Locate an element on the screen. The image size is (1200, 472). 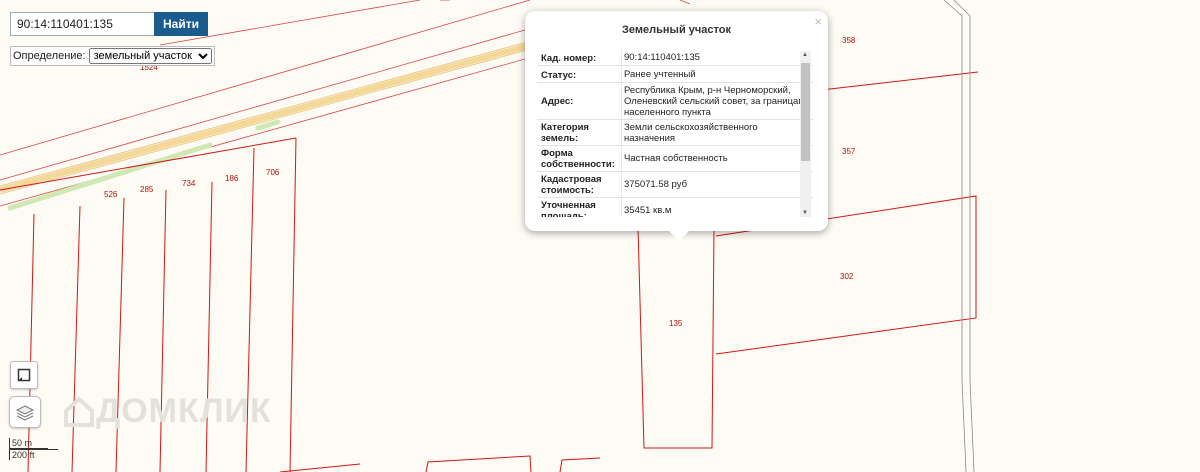
parcel-label: 734 is located at coordinates (189, 183).